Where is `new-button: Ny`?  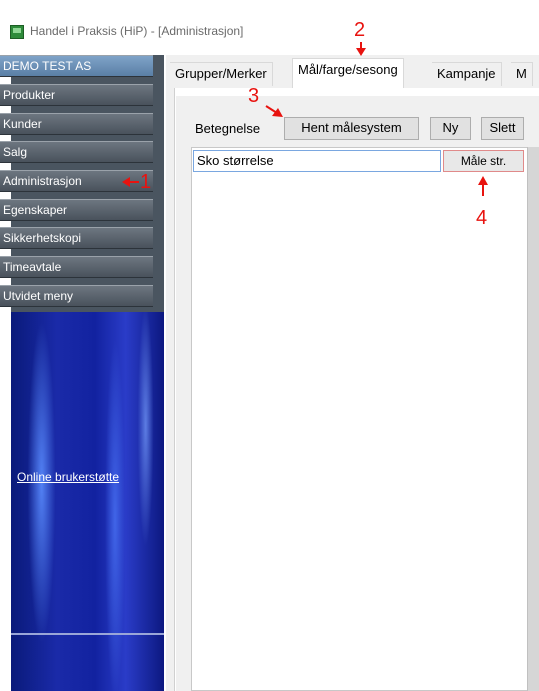
new-button: Ny is located at coordinates (450, 128).